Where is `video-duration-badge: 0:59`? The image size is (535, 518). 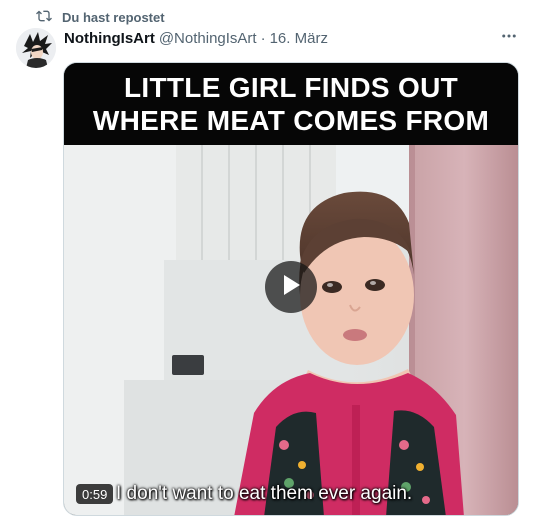 video-duration-badge: 0:59 is located at coordinates (95, 494).